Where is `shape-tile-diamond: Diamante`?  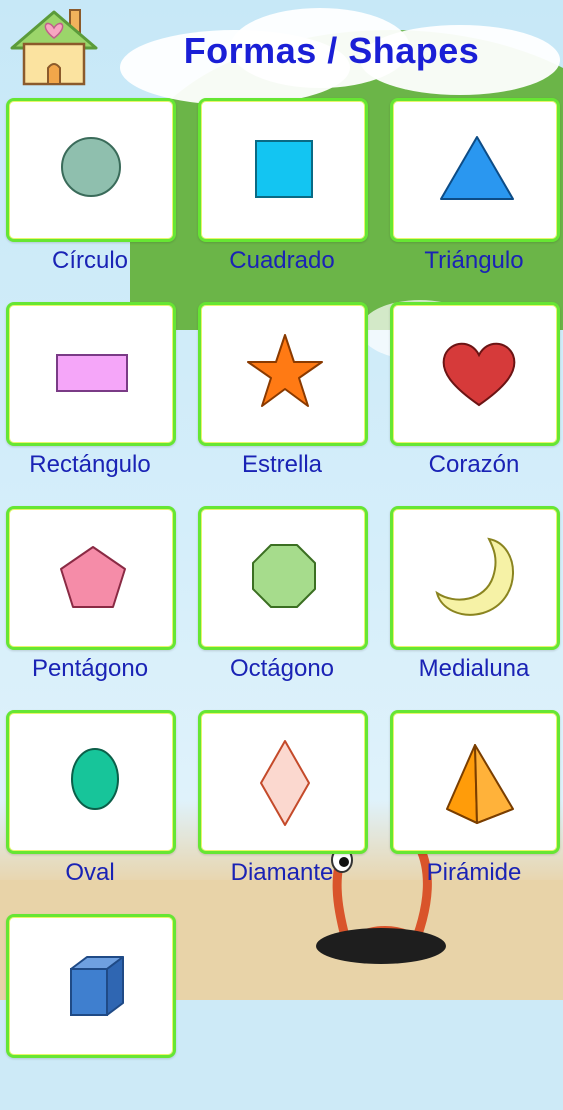 shape-tile-diamond: Diamante is located at coordinates (282, 806).